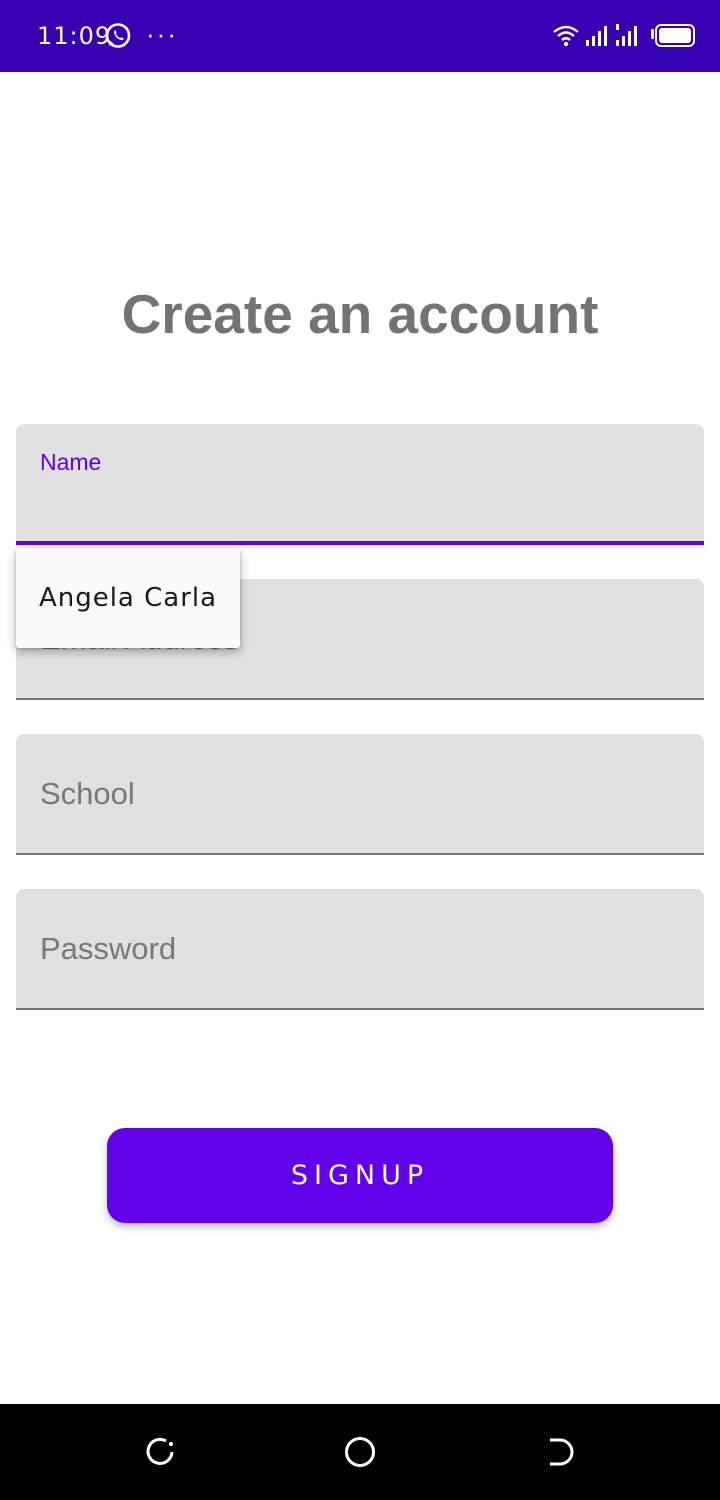 The height and width of the screenshot is (1500, 720). Describe the element at coordinates (360, 949) in the screenshot. I see `password-field: Password` at that location.